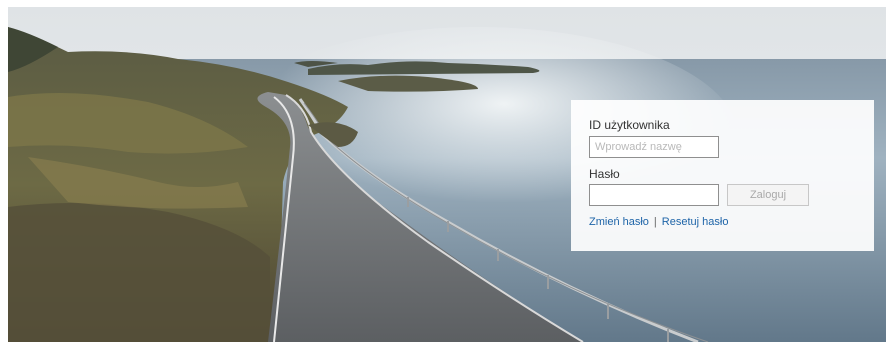 This screenshot has height=342, width=886. Describe the element at coordinates (695, 222) in the screenshot. I see `reset-password-link: Resetuj hasło` at that location.